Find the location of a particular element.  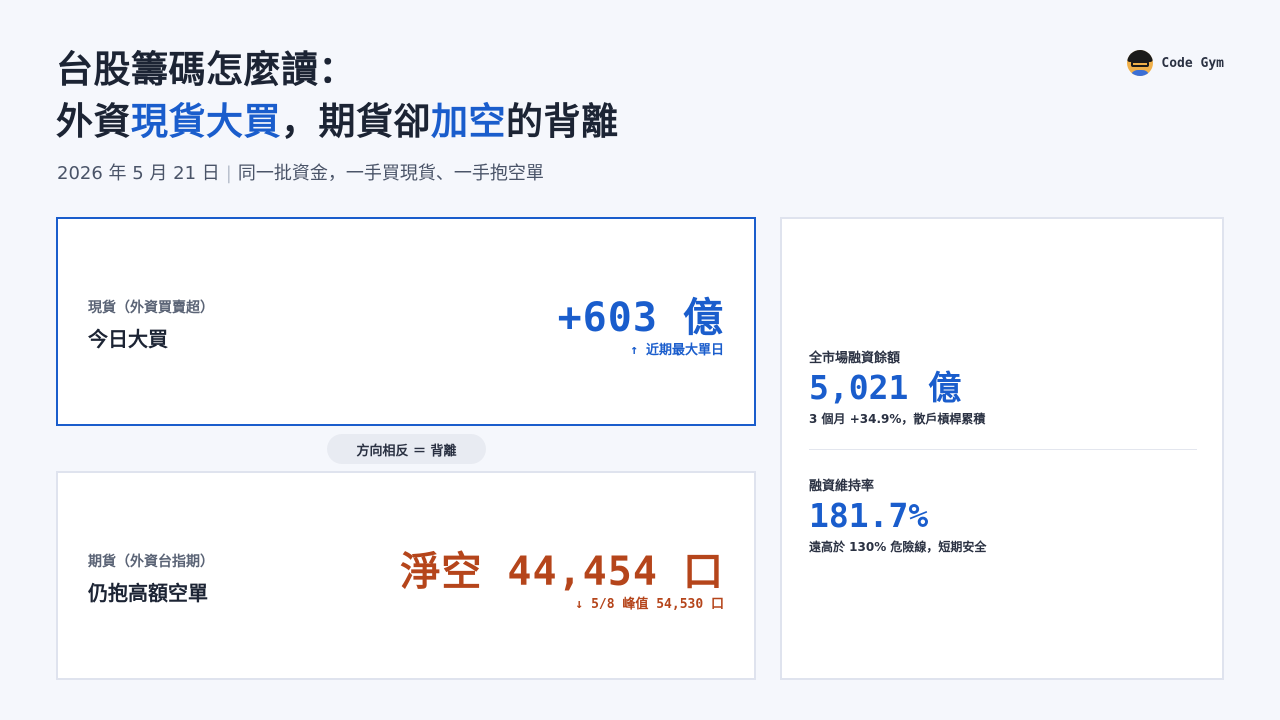

brand-logo: Code Gym is located at coordinates (1175, 63).